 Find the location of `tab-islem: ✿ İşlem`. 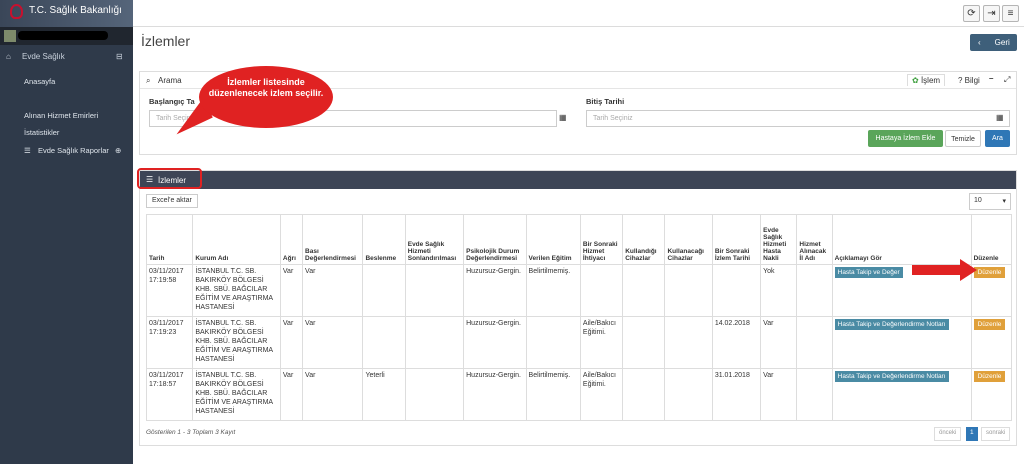

tab-islem: ✿ İşlem is located at coordinates (926, 80).